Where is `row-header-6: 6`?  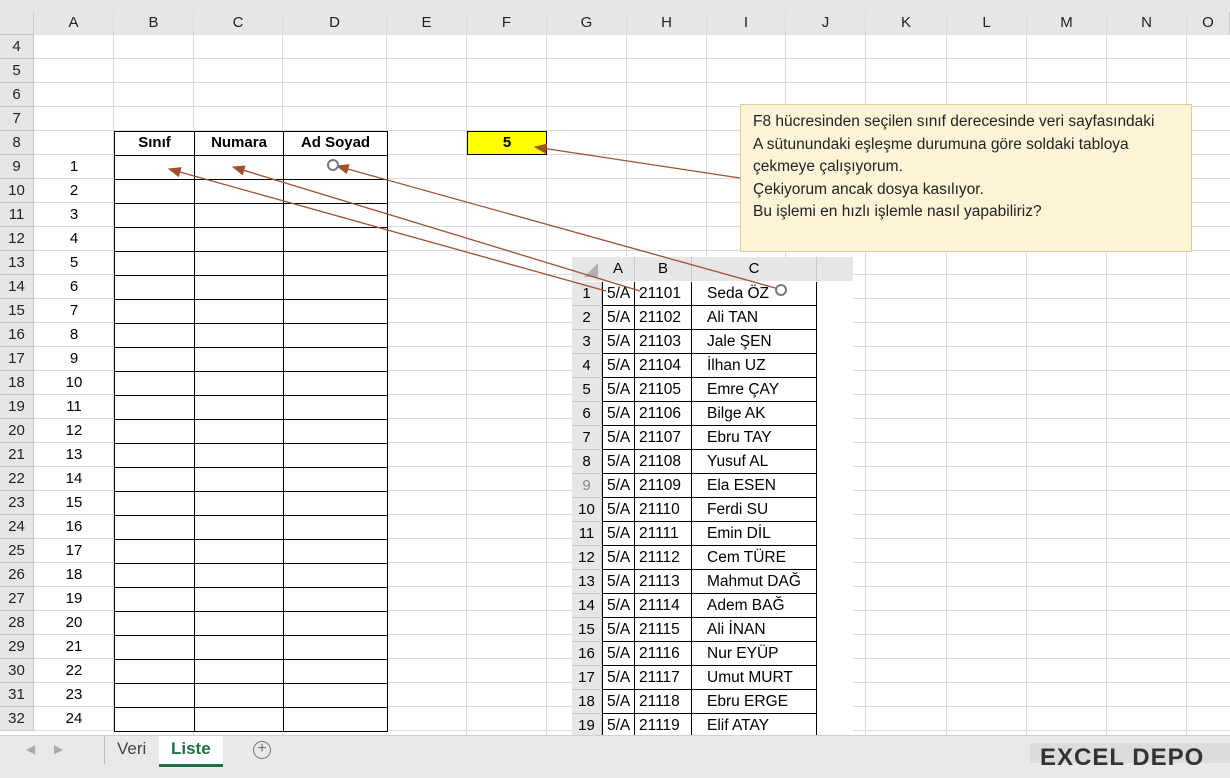 row-header-6: 6 is located at coordinates (17, 95).